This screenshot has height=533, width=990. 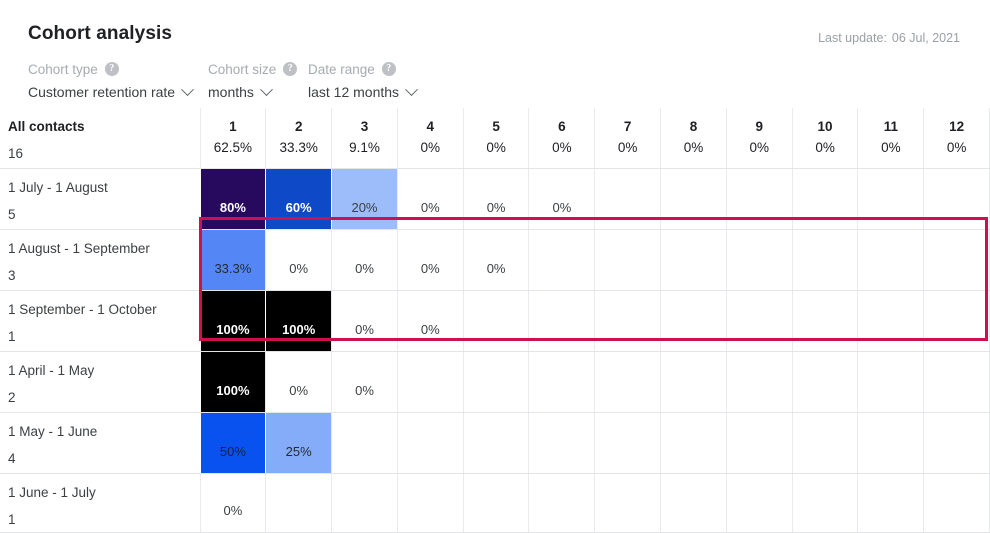 What do you see at coordinates (364, 207) in the screenshot?
I see `cell-value: 20%` at bounding box center [364, 207].